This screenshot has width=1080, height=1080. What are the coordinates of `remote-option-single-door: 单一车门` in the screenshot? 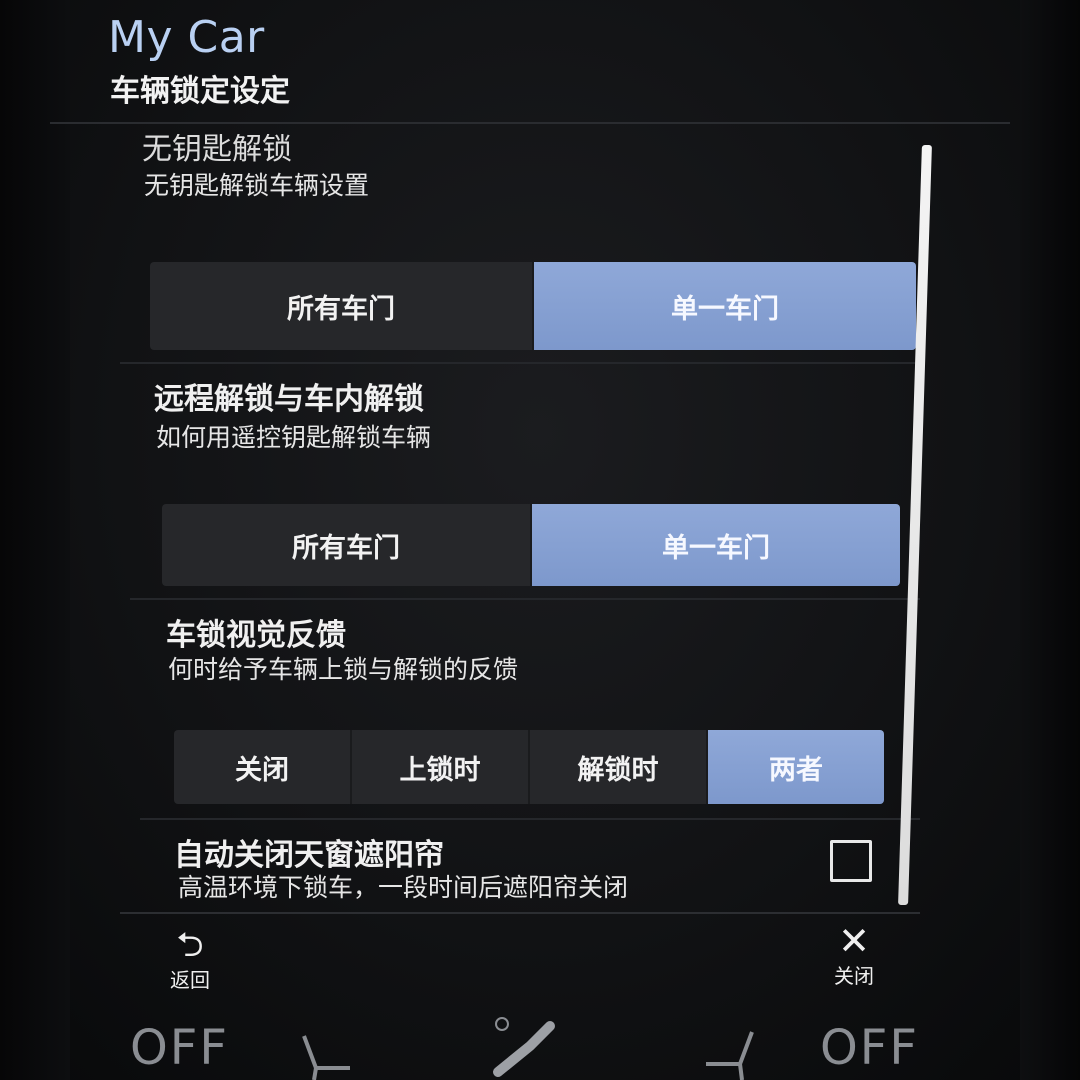 It's located at (716, 545).